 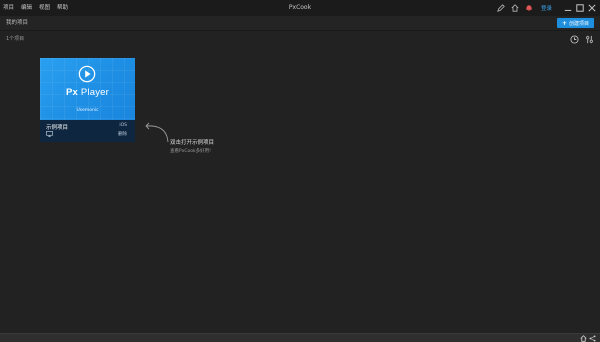 What do you see at coordinates (529, 8) in the screenshot?
I see `bell-icon` at bounding box center [529, 8].